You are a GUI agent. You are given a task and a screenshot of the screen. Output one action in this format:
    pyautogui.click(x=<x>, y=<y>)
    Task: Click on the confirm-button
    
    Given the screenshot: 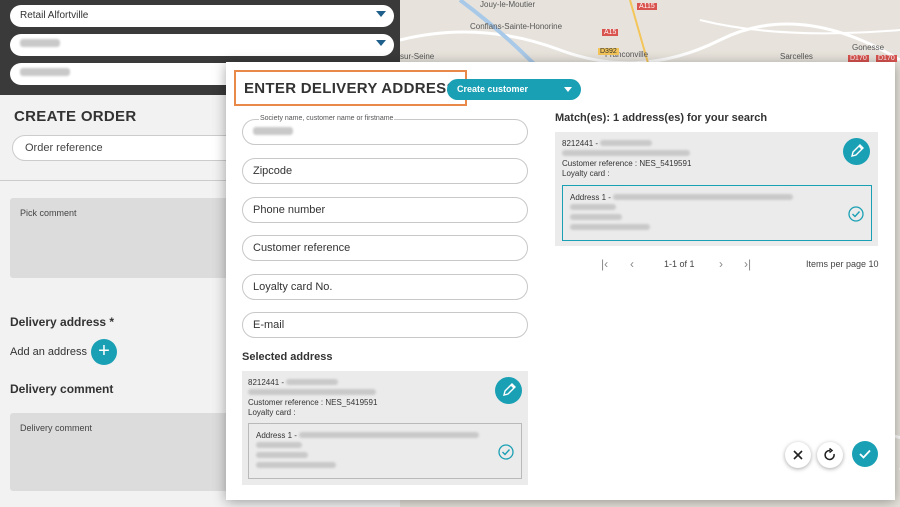 What is the action you would take?
    pyautogui.click(x=865, y=454)
    